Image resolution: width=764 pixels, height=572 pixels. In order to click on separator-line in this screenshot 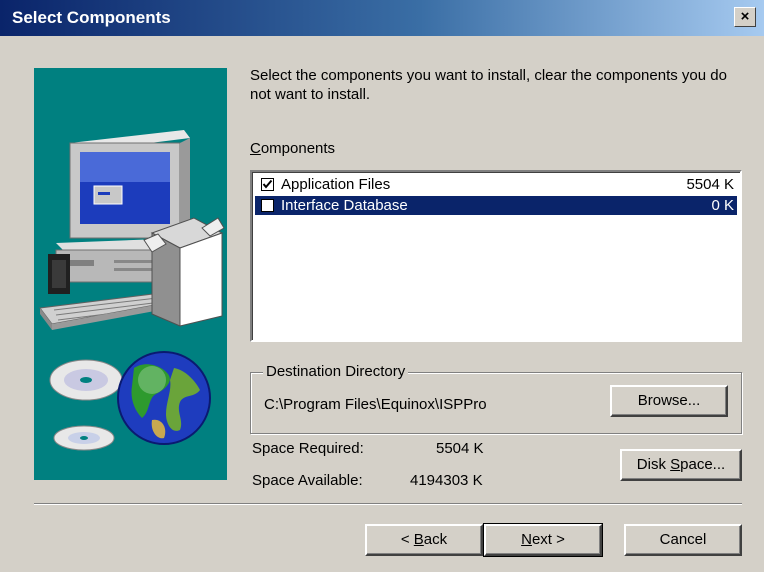, I will do `click(388, 504)`.